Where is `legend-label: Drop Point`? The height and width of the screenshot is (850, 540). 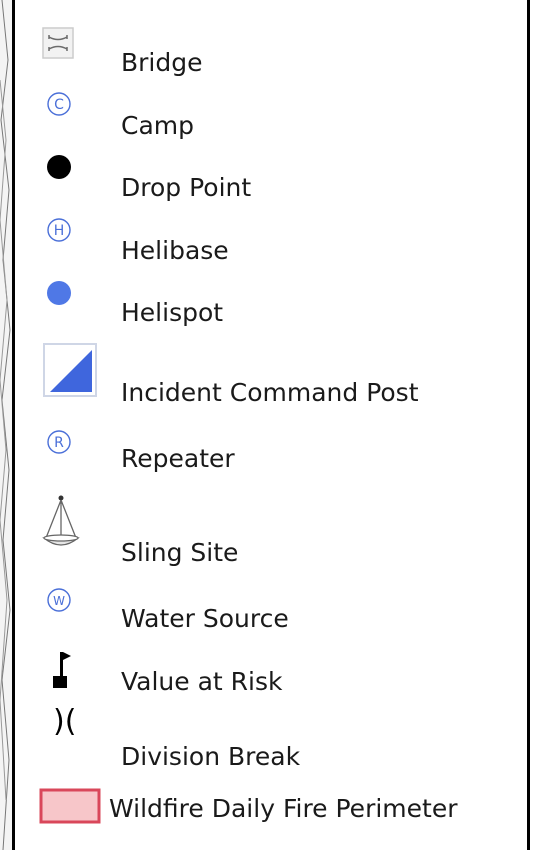 legend-label: Drop Point is located at coordinates (186, 187).